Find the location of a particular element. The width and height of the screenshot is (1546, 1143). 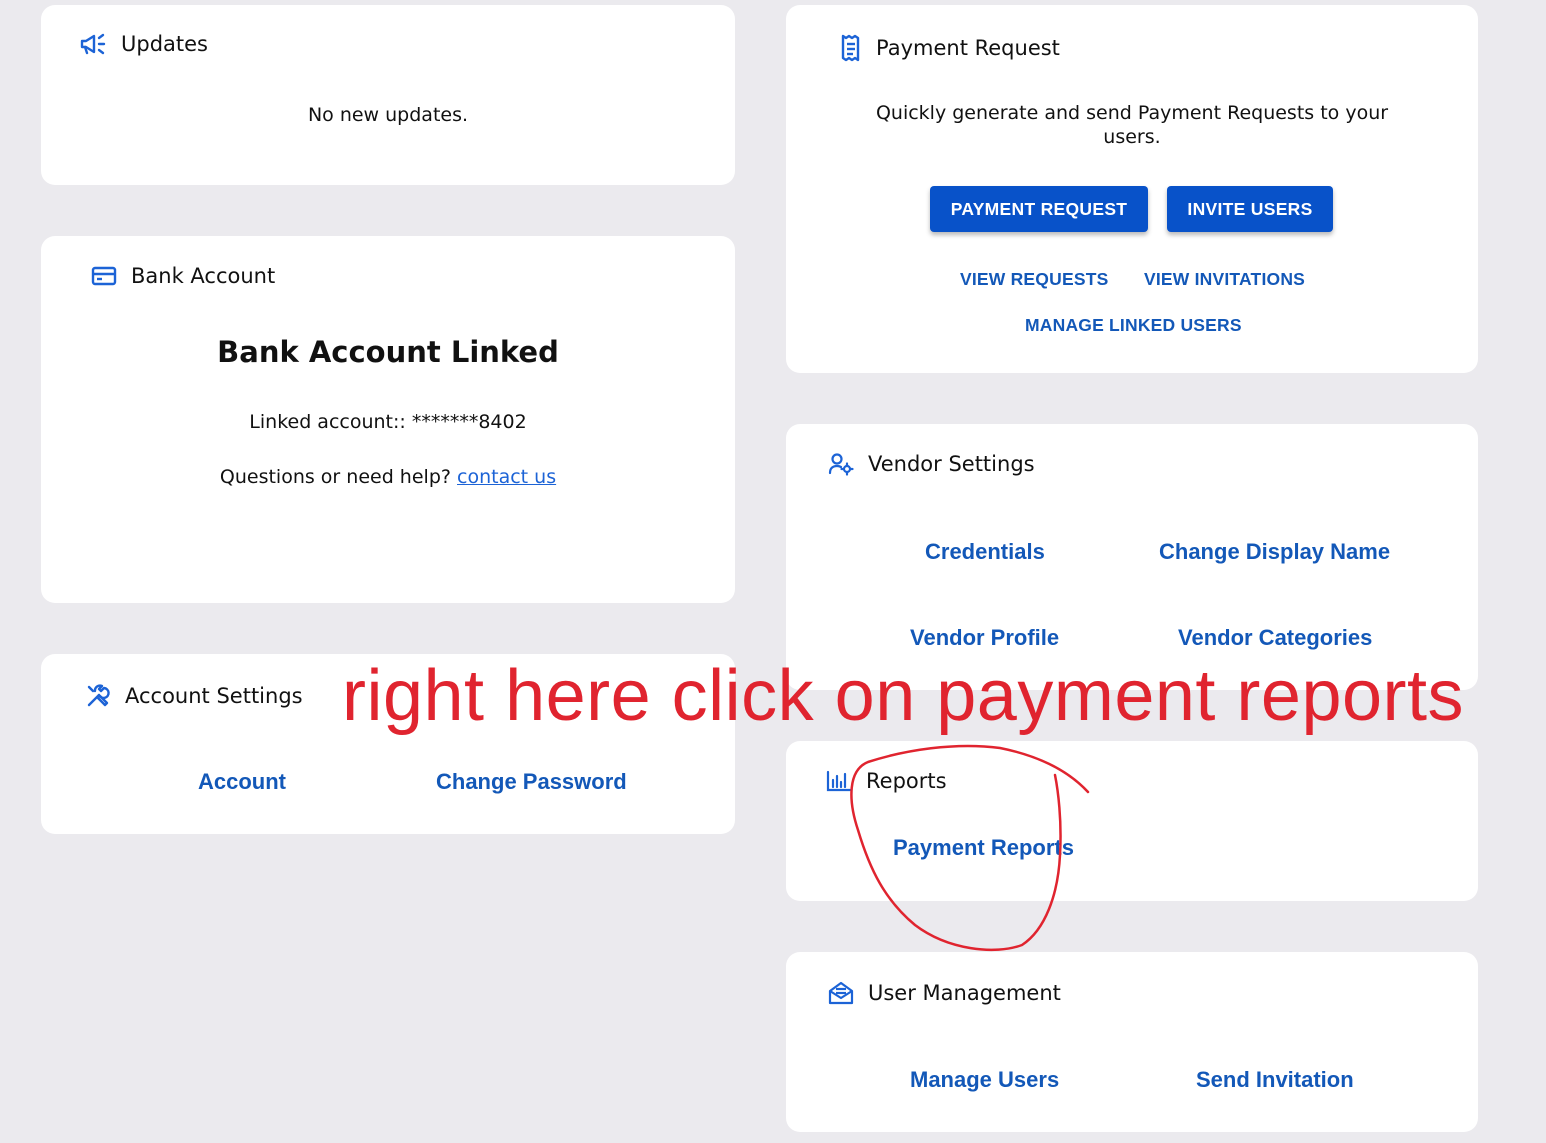

megaphone-icon is located at coordinates (93, 44).